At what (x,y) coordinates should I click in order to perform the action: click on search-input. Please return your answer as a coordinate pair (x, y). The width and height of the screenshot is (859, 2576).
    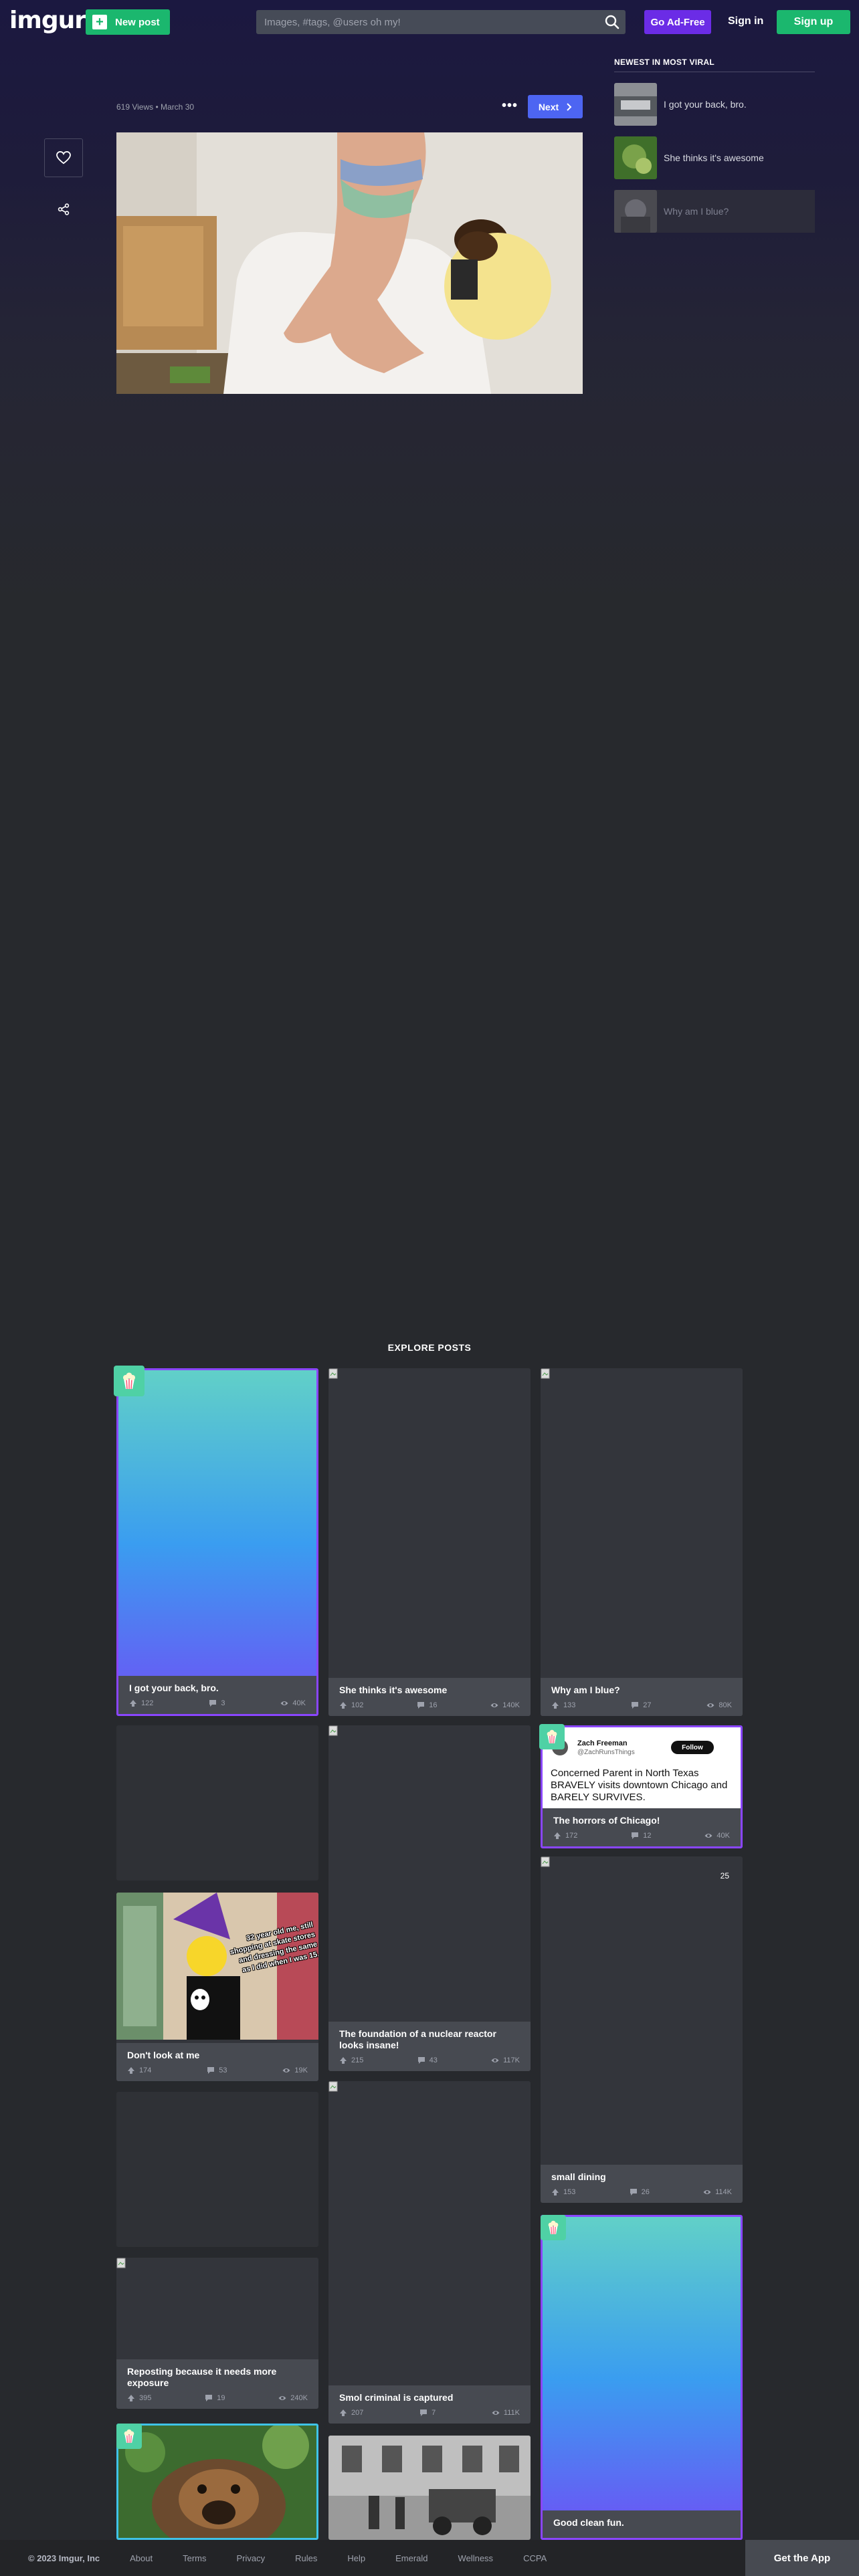
    Looking at the image, I should click on (432, 22).